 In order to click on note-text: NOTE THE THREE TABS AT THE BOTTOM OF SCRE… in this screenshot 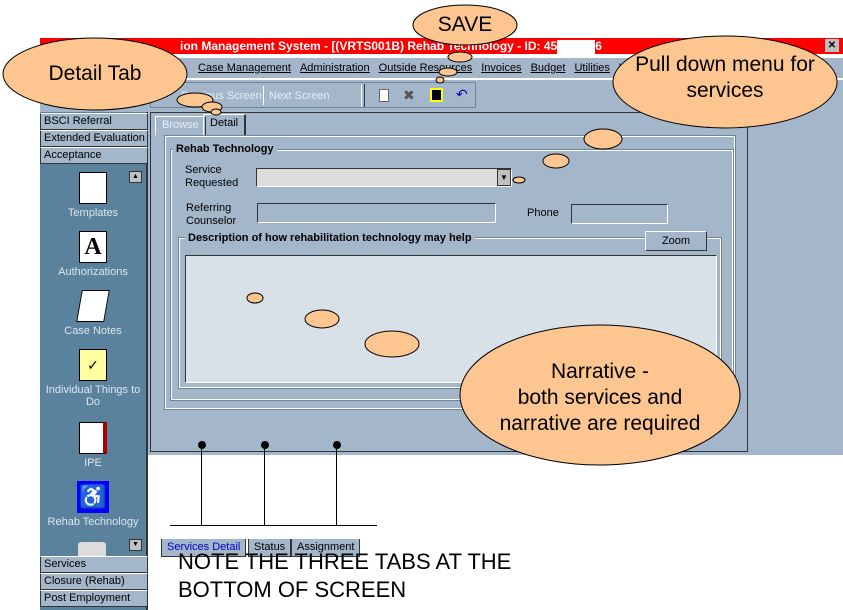, I will do `click(344, 576)`.